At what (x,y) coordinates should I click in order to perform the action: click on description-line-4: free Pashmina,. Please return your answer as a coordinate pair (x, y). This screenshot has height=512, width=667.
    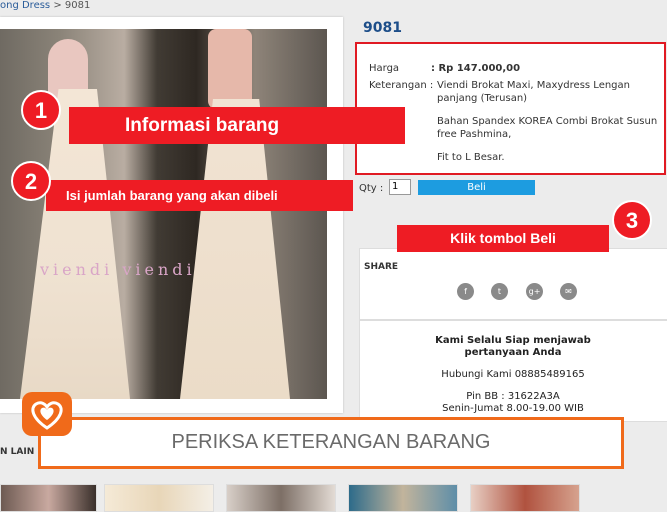
    Looking at the image, I should click on (474, 134).